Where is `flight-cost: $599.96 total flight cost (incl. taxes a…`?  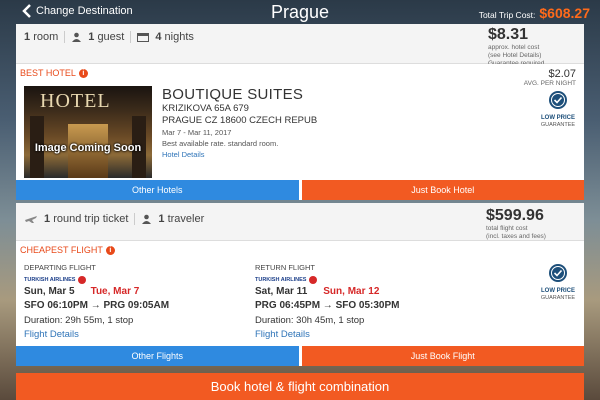 flight-cost: $599.96 total flight cost (incl. taxes a… is located at coordinates (532, 224).